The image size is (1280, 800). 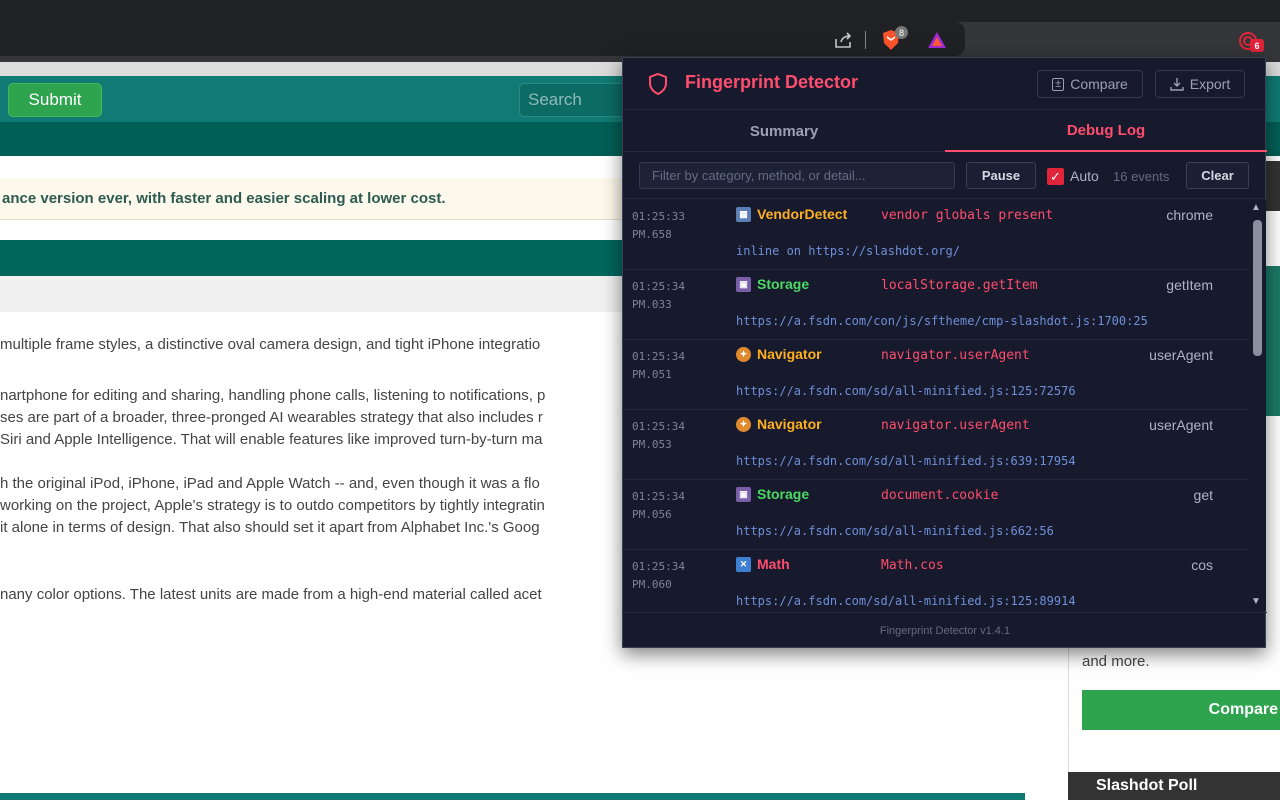 I want to click on category: ✕ Math, so click(x=763, y=564).